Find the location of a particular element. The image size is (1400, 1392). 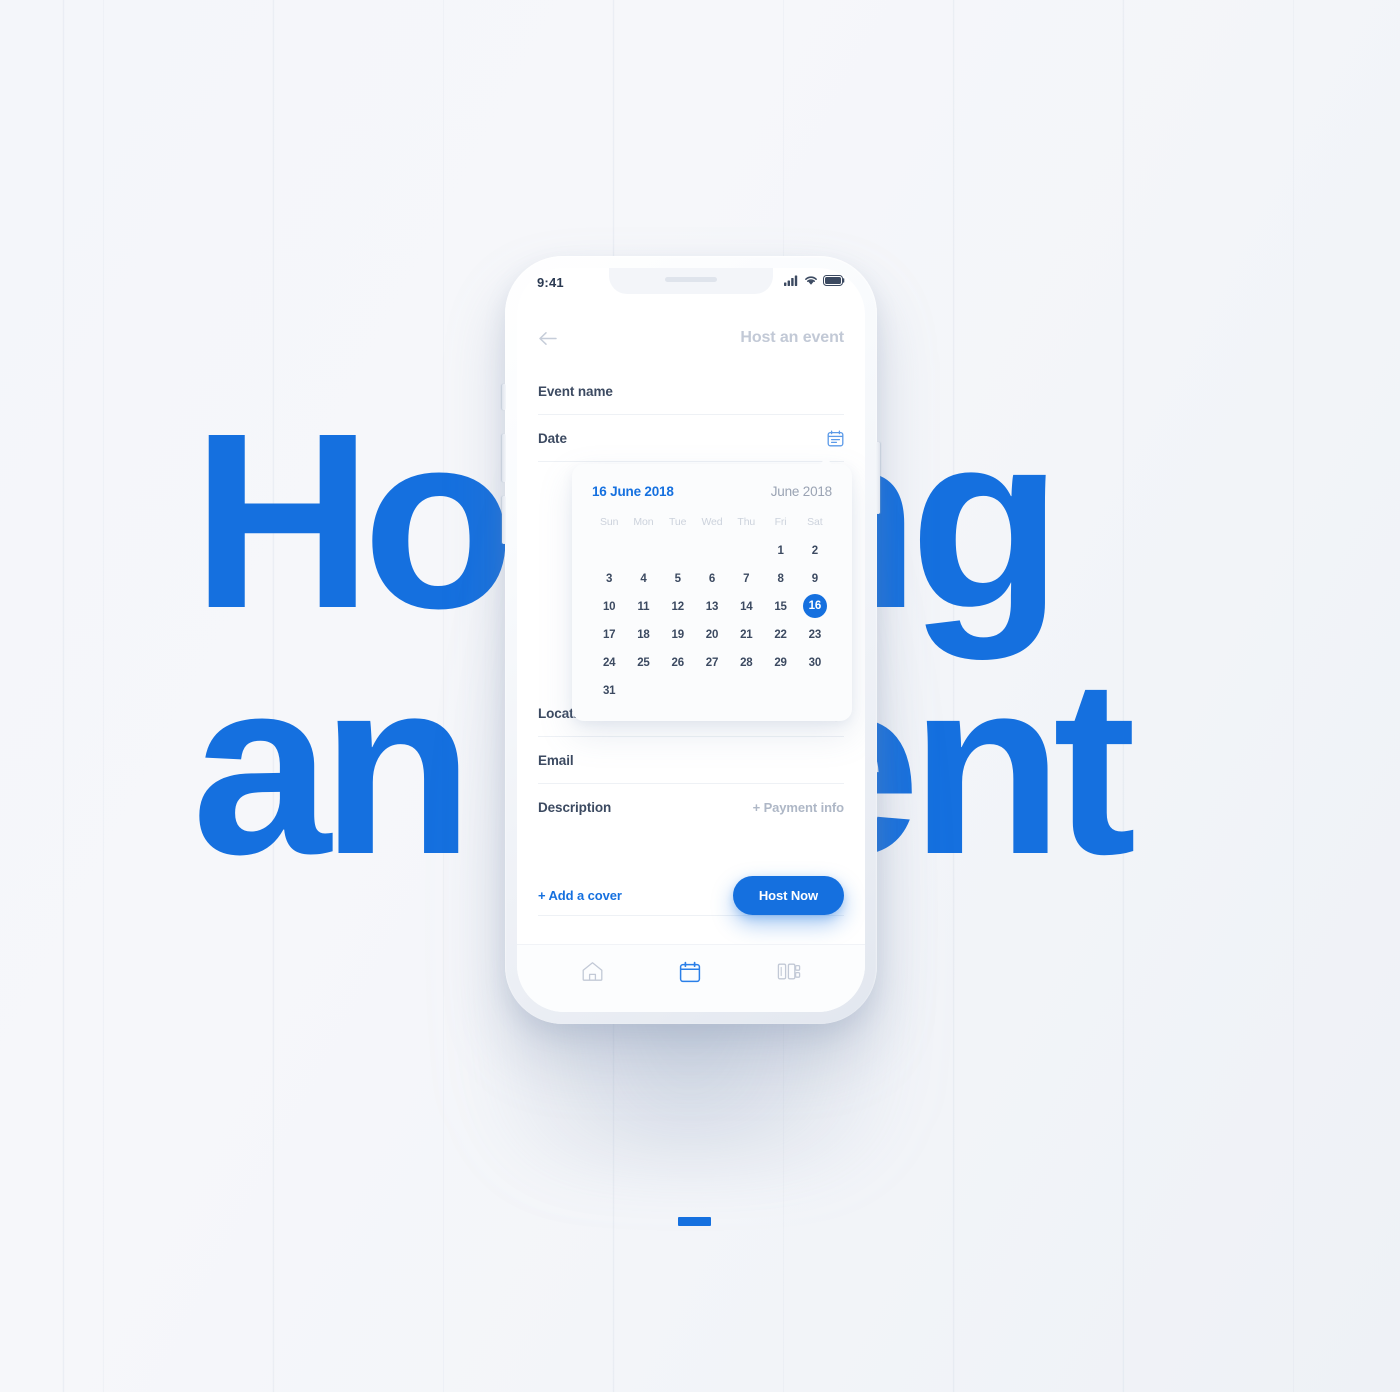

calendar-day: 11 is located at coordinates (643, 606).